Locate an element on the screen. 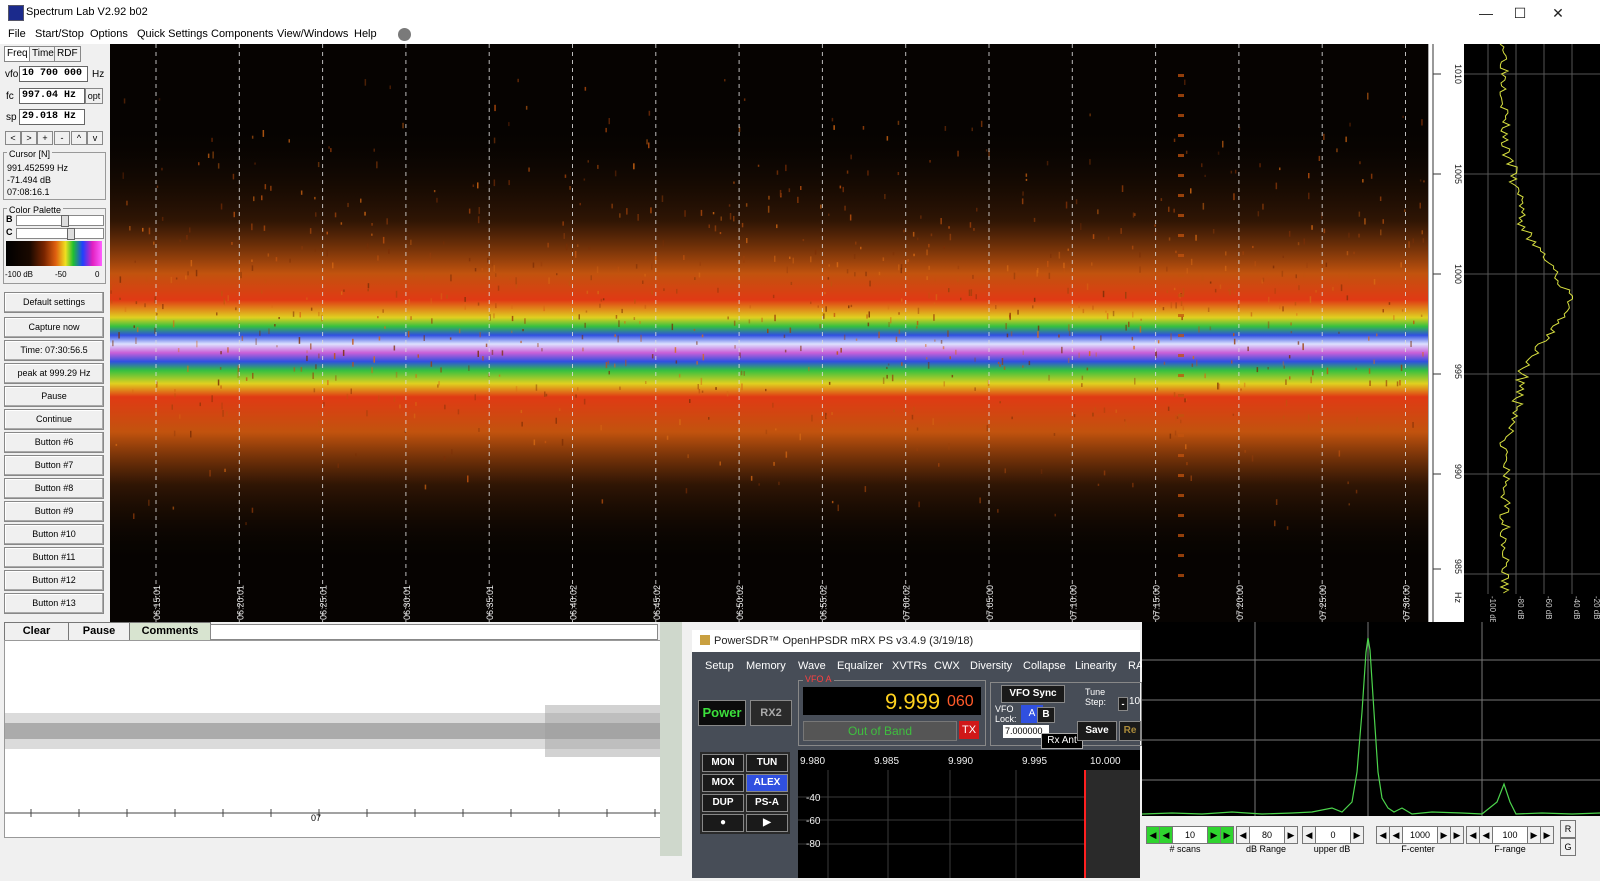 Image resolution: width=1600 pixels, height=881 pixels. tx-button: TX is located at coordinates (969, 730).